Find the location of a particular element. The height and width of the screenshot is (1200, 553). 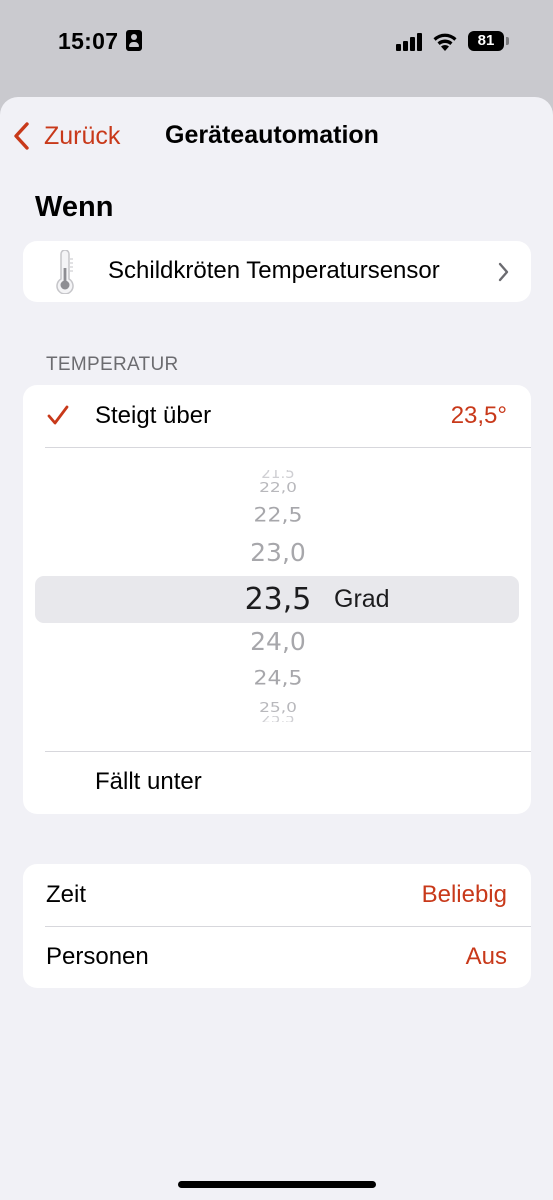

home-indicator is located at coordinates (277, 1184).